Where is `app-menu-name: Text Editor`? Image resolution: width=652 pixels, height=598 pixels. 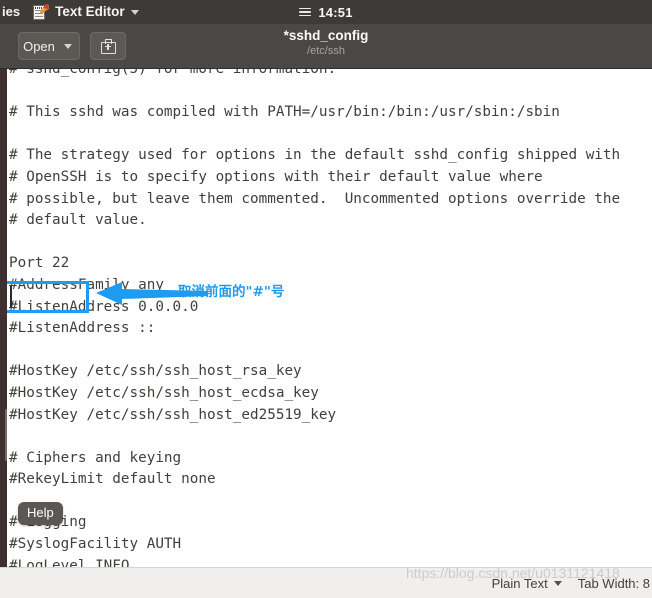
app-menu-name: Text Editor is located at coordinates (90, 12).